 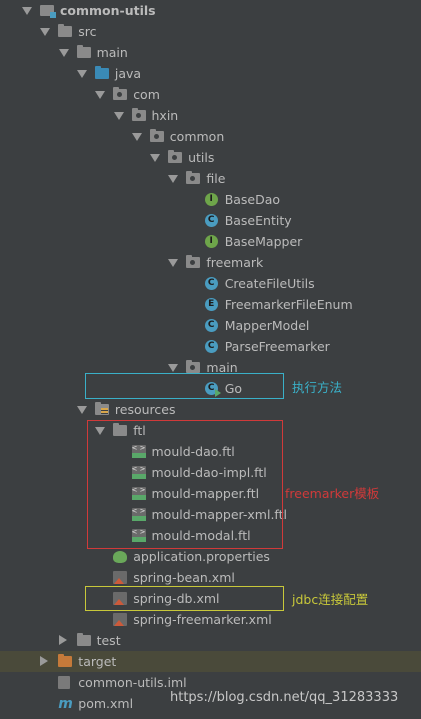 What do you see at coordinates (332, 493) in the screenshot?
I see `ftl-annotation: freemarker模板` at bounding box center [332, 493].